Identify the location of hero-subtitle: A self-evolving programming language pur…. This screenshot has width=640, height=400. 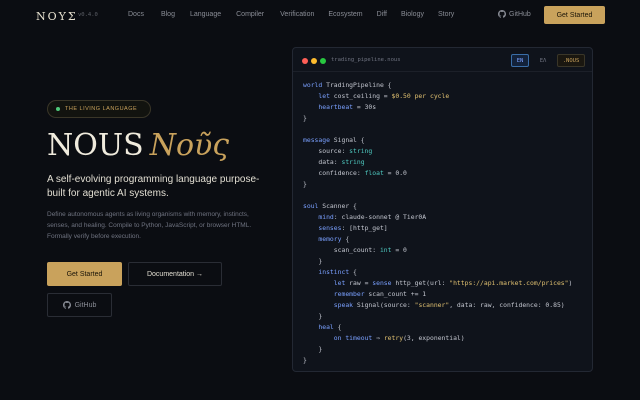
(153, 186).